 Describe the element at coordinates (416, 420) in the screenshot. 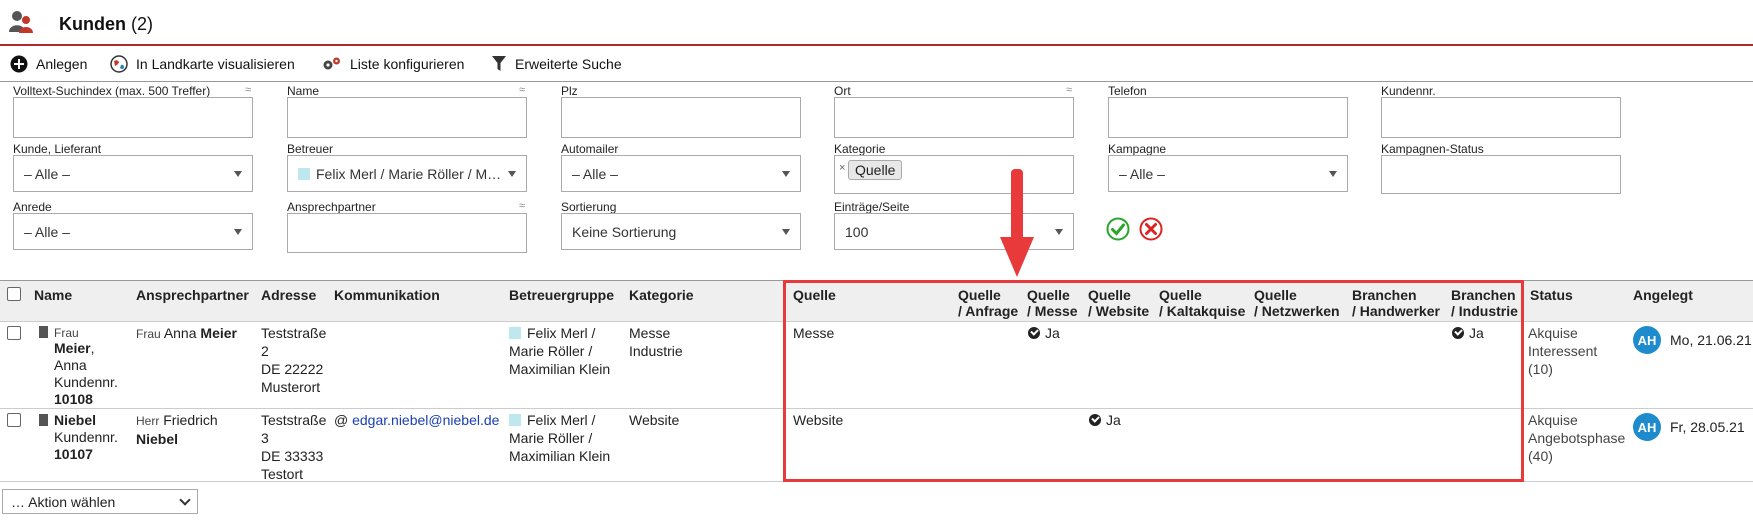

I see `email-link: @ edgar.niebel@niebel.de` at that location.